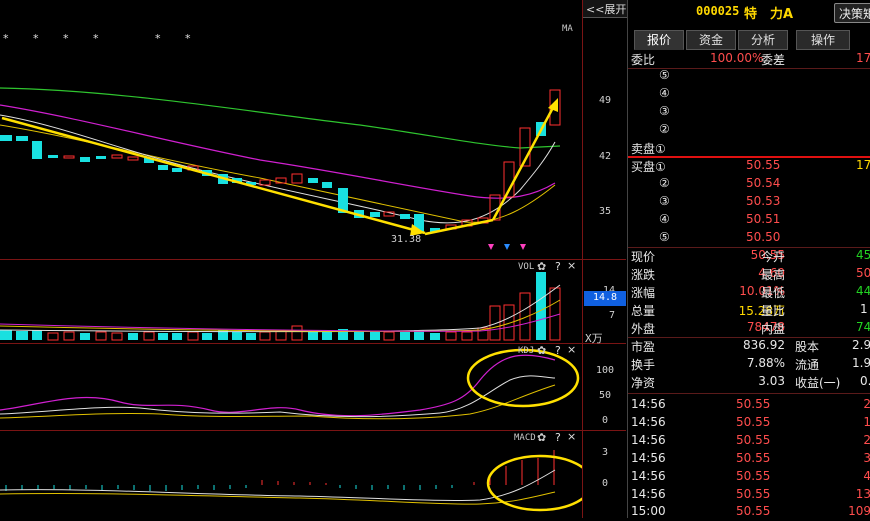 This screenshot has width=870, height=521. I want to click on quote-row: 现价 50.55 今开 45, so click(749, 256).